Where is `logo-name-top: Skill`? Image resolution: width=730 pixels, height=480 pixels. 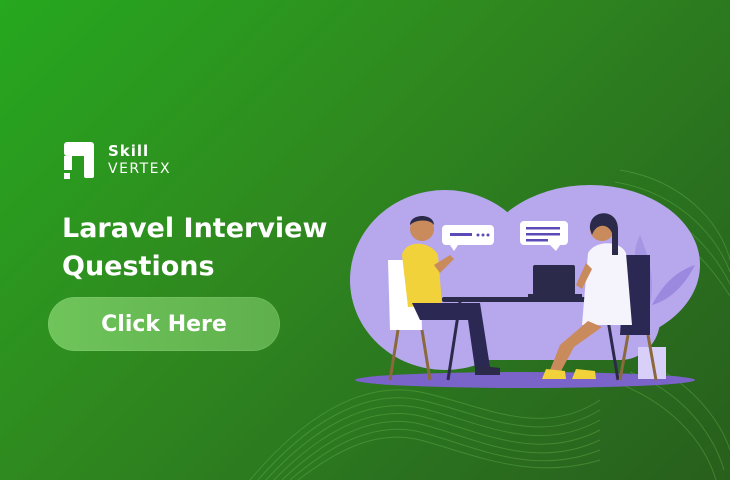
logo-name-top: Skill is located at coordinates (129, 151).